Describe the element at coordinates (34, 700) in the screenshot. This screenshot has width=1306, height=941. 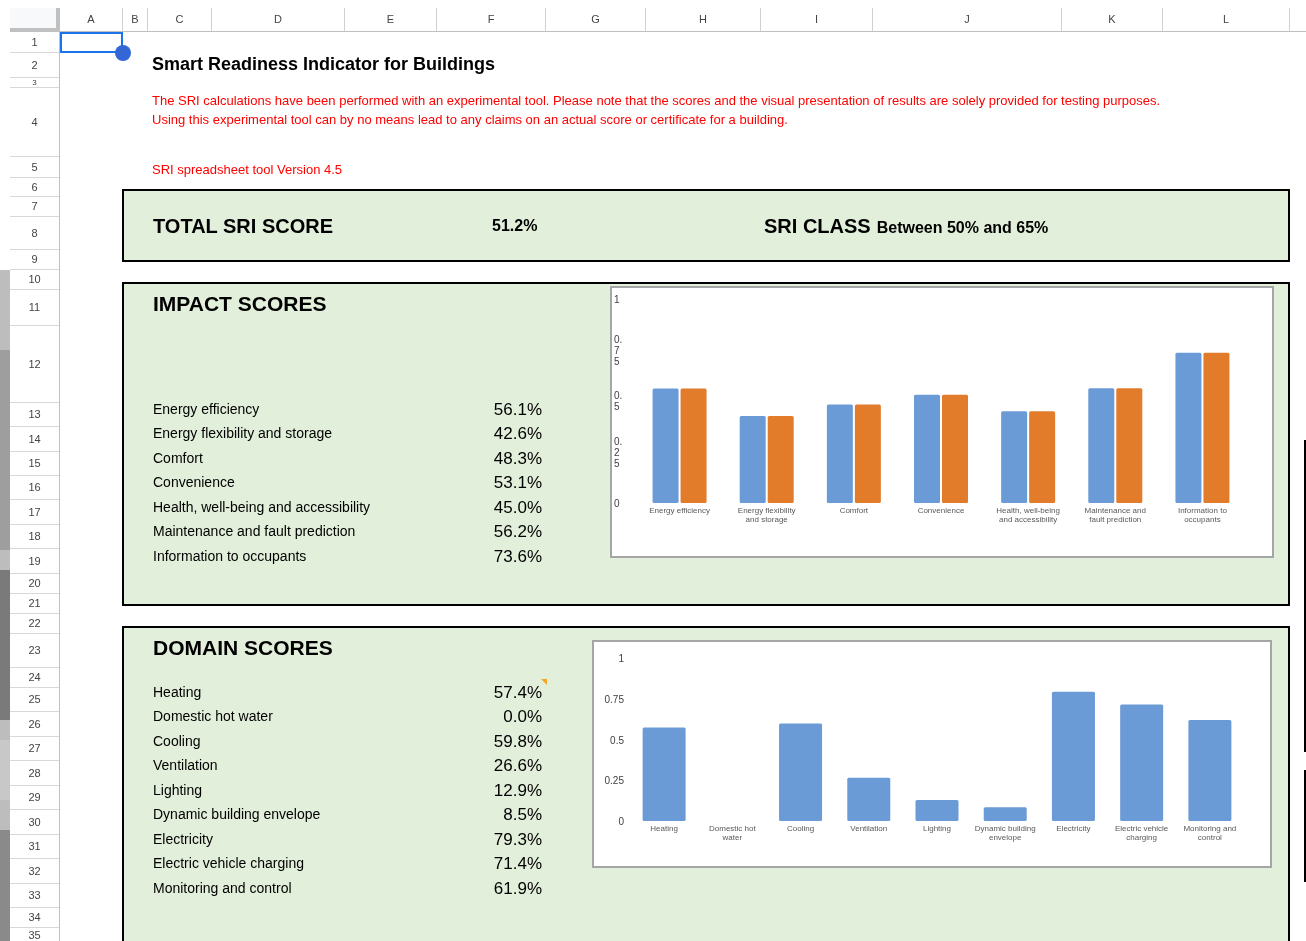
I see `row-header: 25` at that location.